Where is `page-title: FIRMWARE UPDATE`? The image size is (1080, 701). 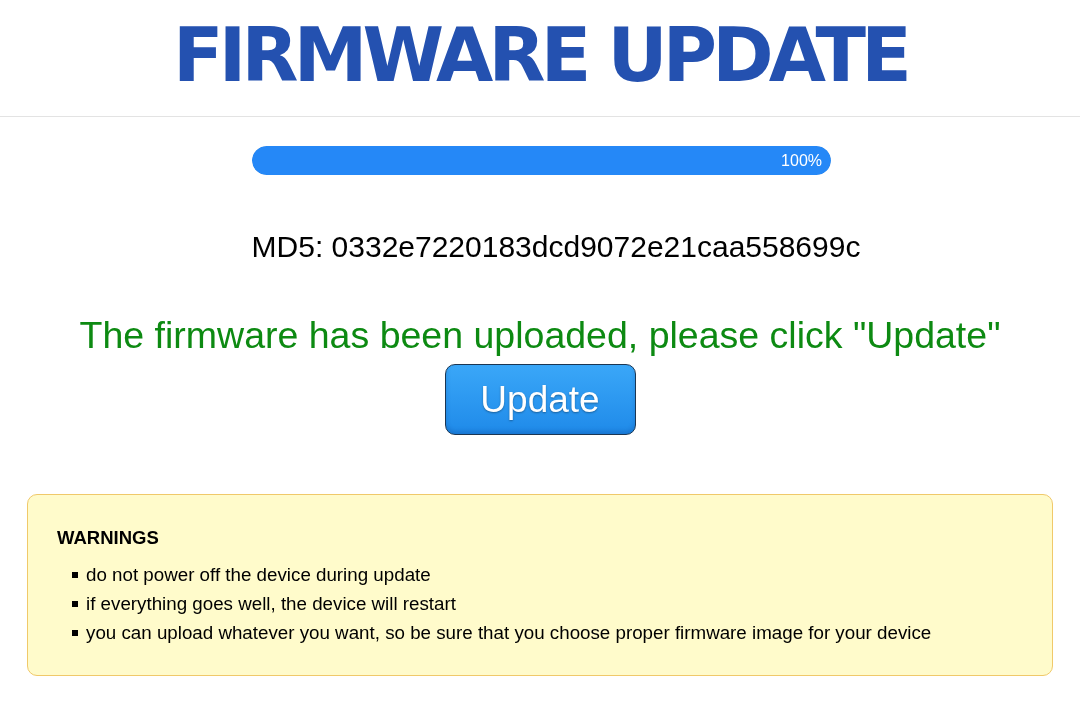
page-title: FIRMWARE UPDATE is located at coordinates (540, 58).